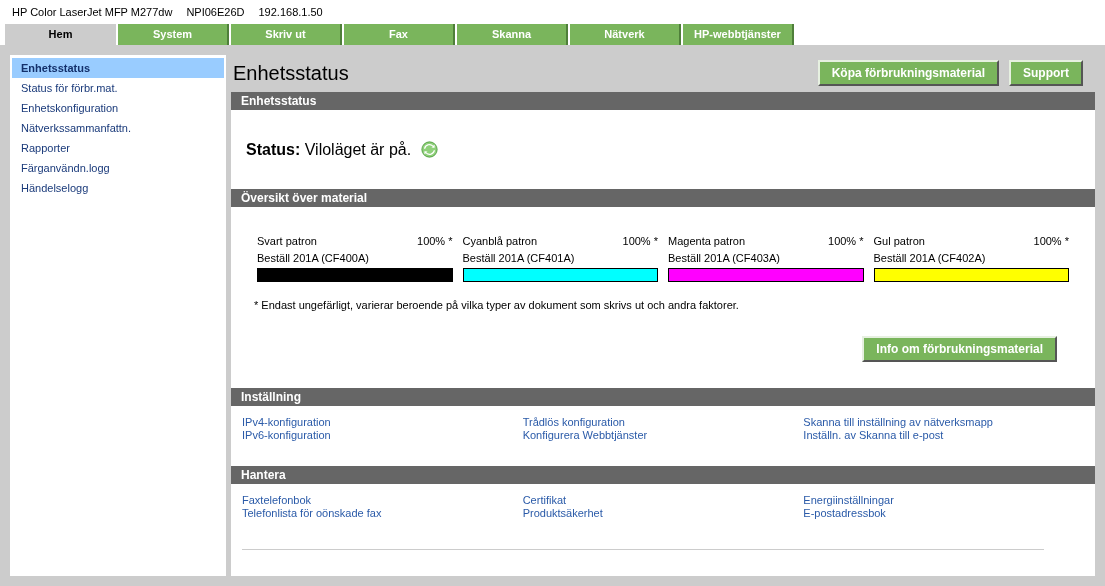  I want to click on sidebar-item: Händelselogg, so click(118, 188).